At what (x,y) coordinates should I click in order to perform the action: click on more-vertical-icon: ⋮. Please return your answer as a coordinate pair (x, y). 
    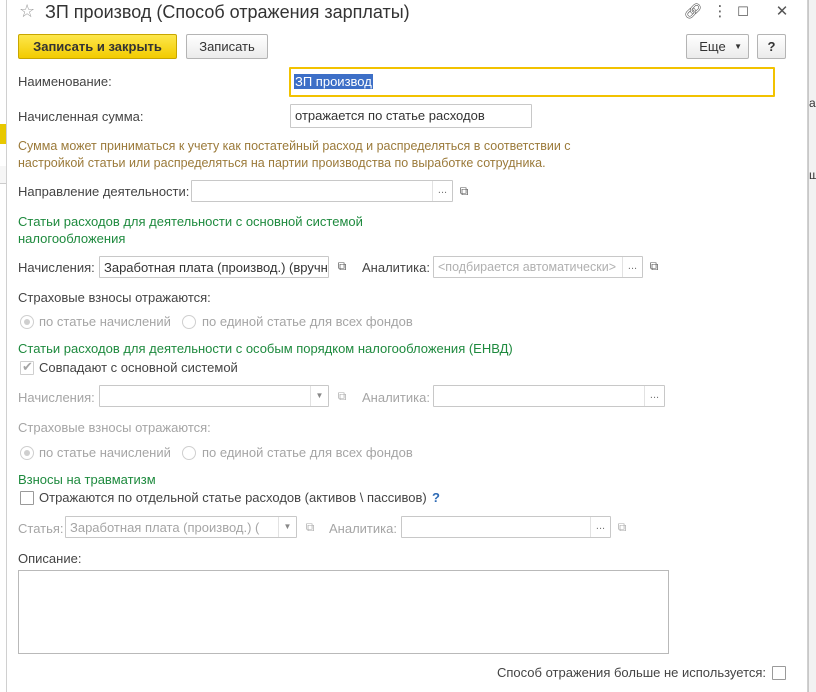
    Looking at the image, I should click on (720, 11).